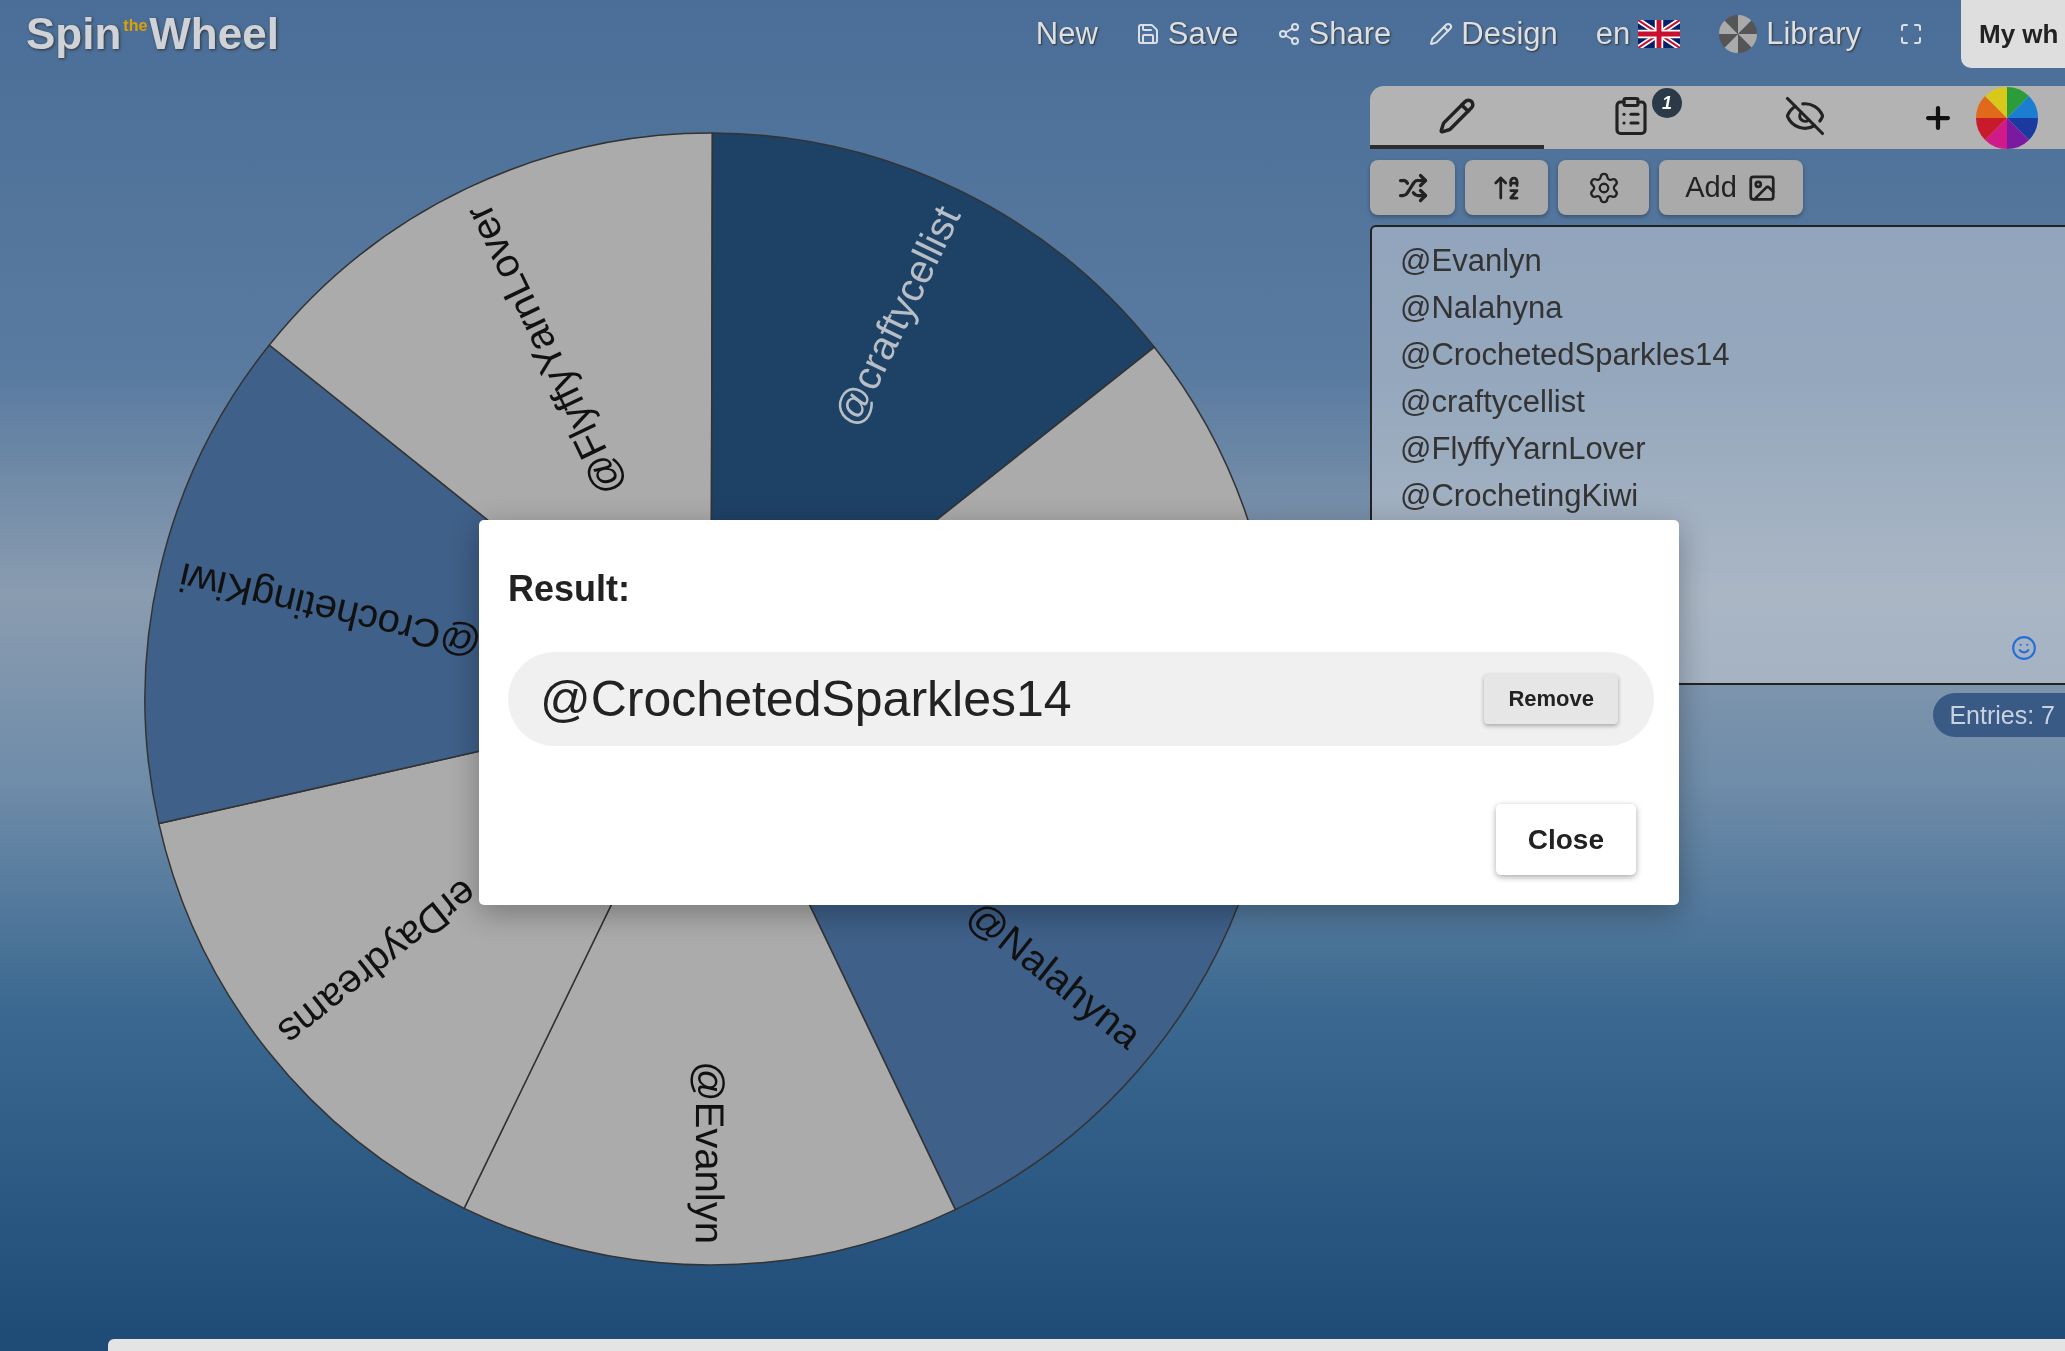 This screenshot has height=1351, width=2065. I want to click on close-button: Close, so click(1565, 839).